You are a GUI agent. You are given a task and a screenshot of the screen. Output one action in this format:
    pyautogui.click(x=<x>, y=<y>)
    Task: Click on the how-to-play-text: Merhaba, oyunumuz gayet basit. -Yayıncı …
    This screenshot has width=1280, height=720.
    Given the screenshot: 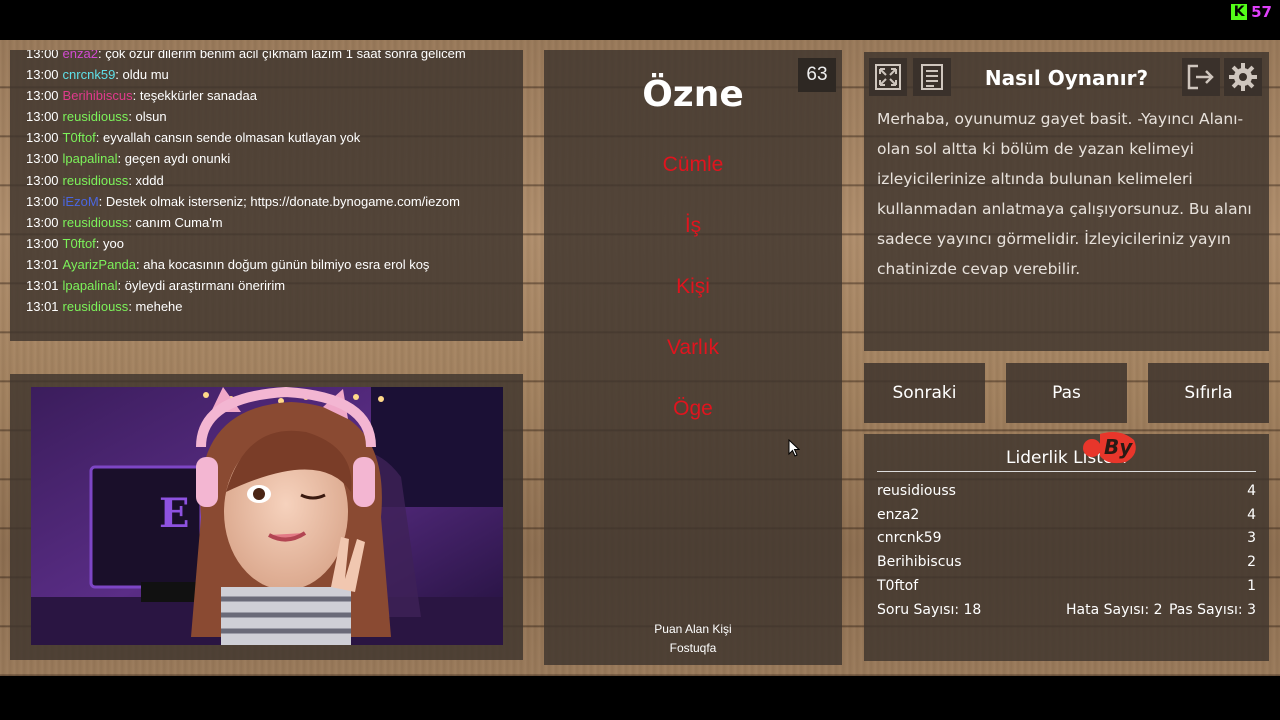 What is the action you would take?
    pyautogui.click(x=1064, y=194)
    